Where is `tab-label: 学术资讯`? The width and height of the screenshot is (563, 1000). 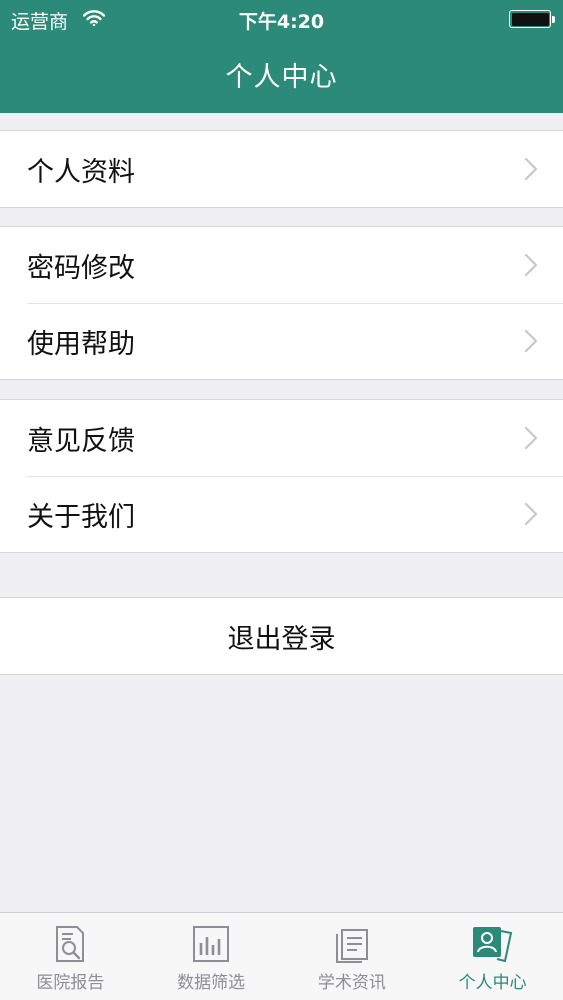
tab-label: 学术资讯 is located at coordinates (351, 983).